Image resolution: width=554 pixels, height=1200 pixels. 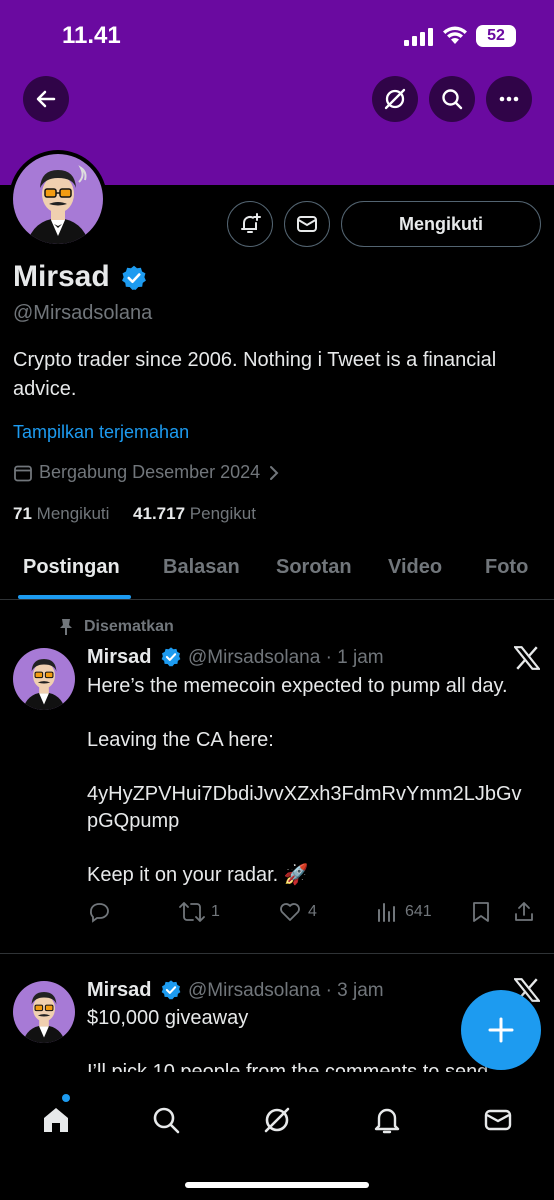 I want to click on back-button, so click(x=46, y=99).